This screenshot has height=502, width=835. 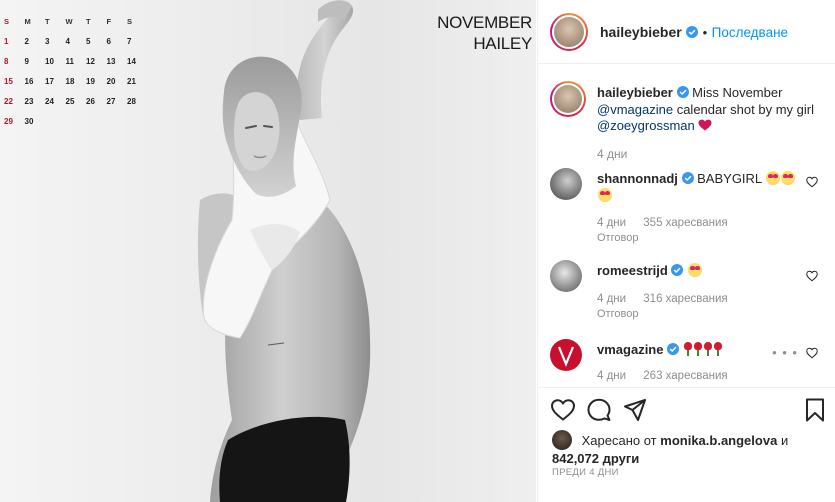 I want to click on calendar-day: 28, so click(x=131, y=101).